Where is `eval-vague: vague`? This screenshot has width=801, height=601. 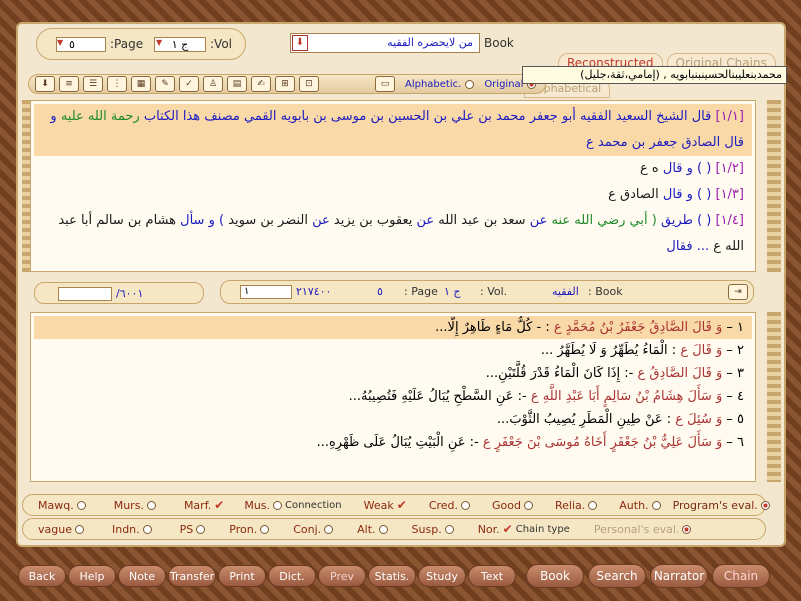 eval-vague: vague is located at coordinates (61, 529).